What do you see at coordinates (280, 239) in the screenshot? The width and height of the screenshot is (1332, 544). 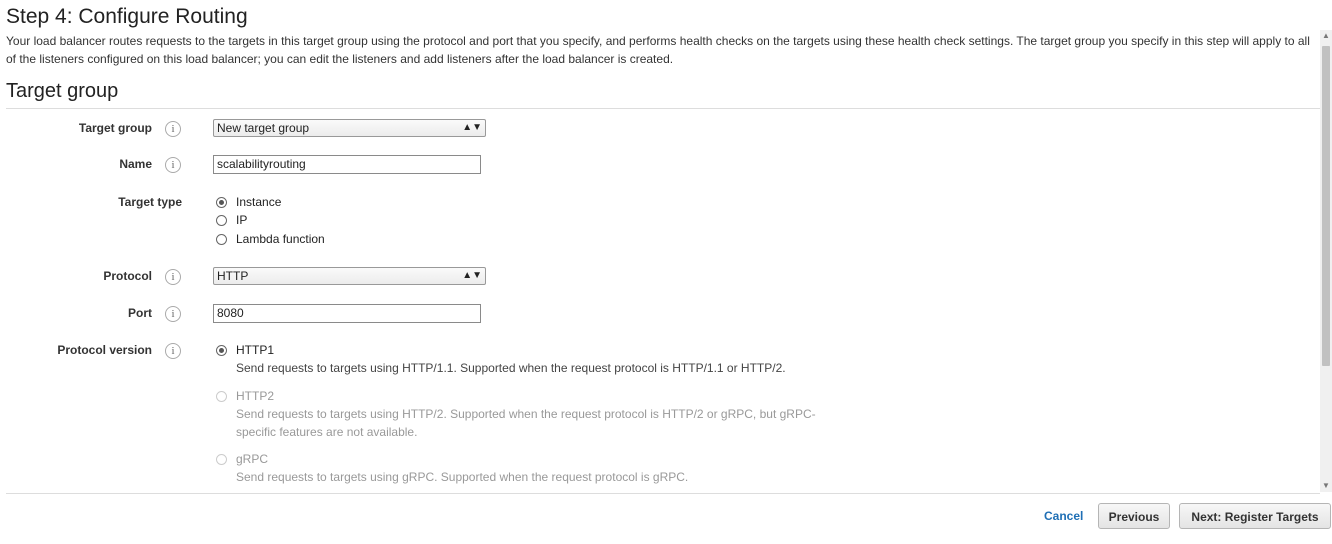 I see `target-type-lambda-label: Lambda function` at bounding box center [280, 239].